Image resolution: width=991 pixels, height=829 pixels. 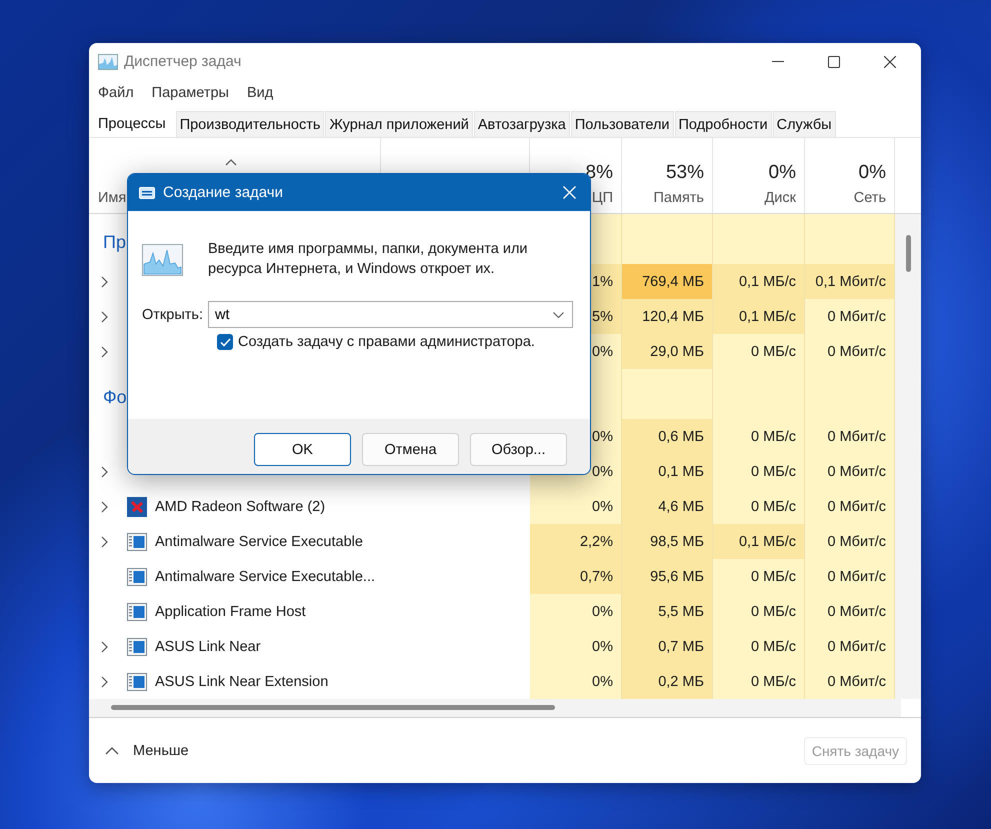 What do you see at coordinates (576, 576) in the screenshot?
I see `usage-cell: 0,7%` at bounding box center [576, 576].